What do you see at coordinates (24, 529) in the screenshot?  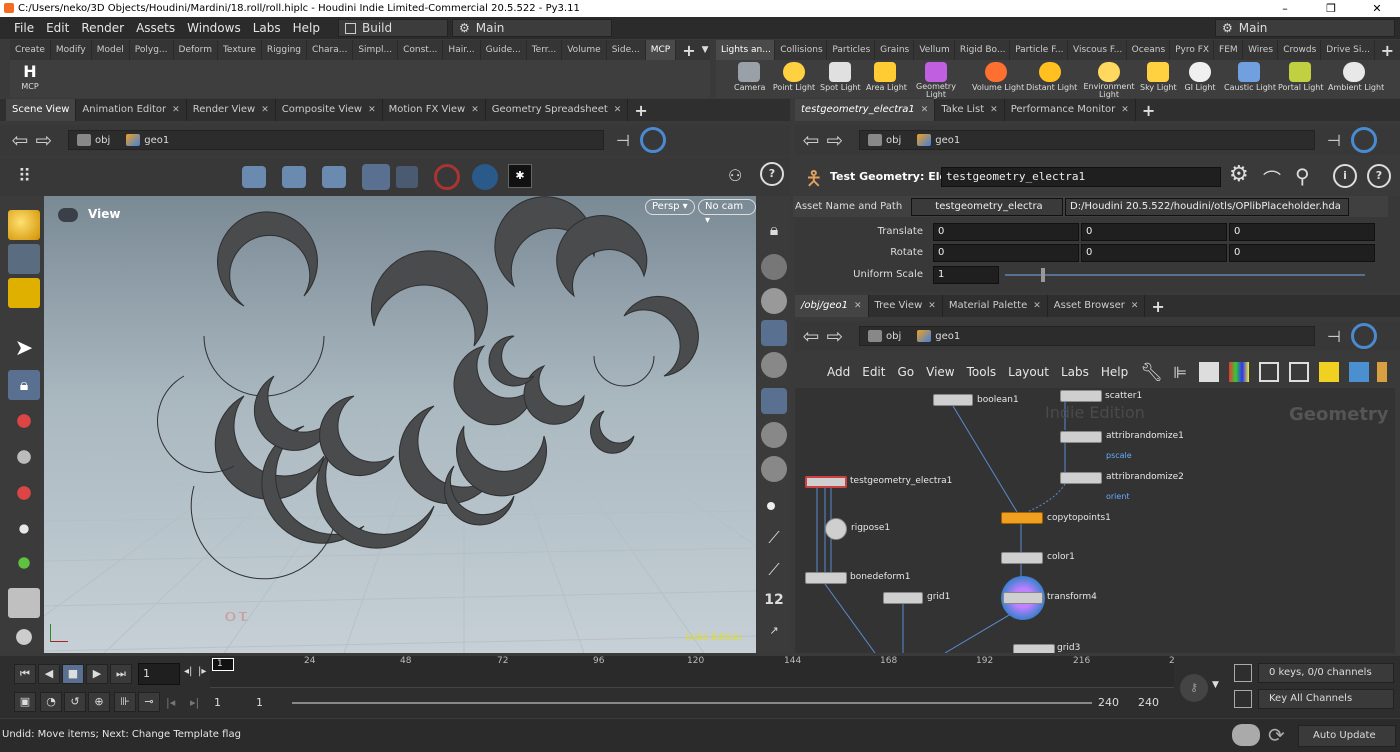 I see `handle-tool-icon` at bounding box center [24, 529].